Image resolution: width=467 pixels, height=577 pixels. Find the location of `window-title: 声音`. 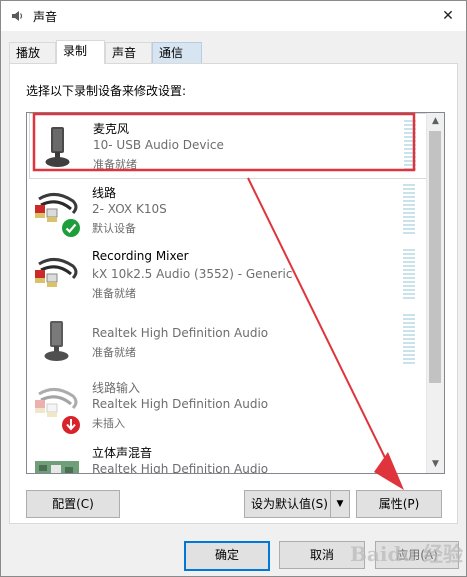

window-title: 声音 is located at coordinates (45, 17).